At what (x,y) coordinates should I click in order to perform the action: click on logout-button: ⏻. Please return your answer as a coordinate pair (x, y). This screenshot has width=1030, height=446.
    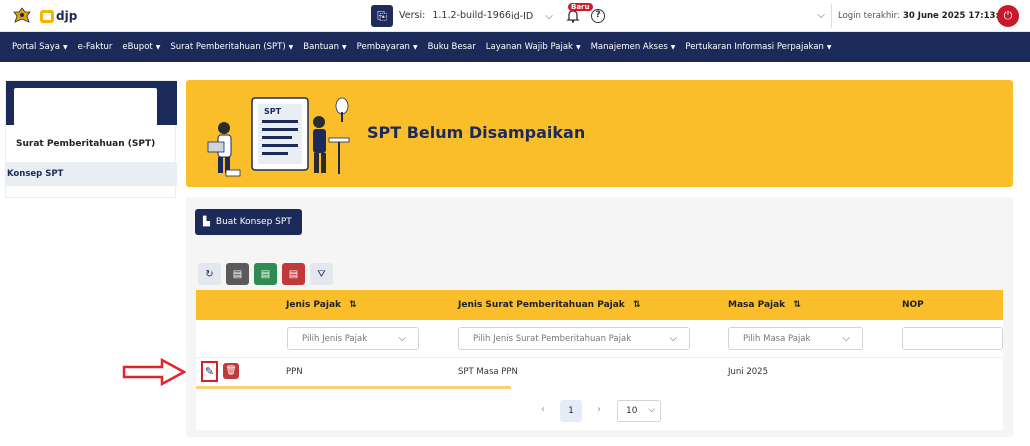
    Looking at the image, I should click on (1008, 16).